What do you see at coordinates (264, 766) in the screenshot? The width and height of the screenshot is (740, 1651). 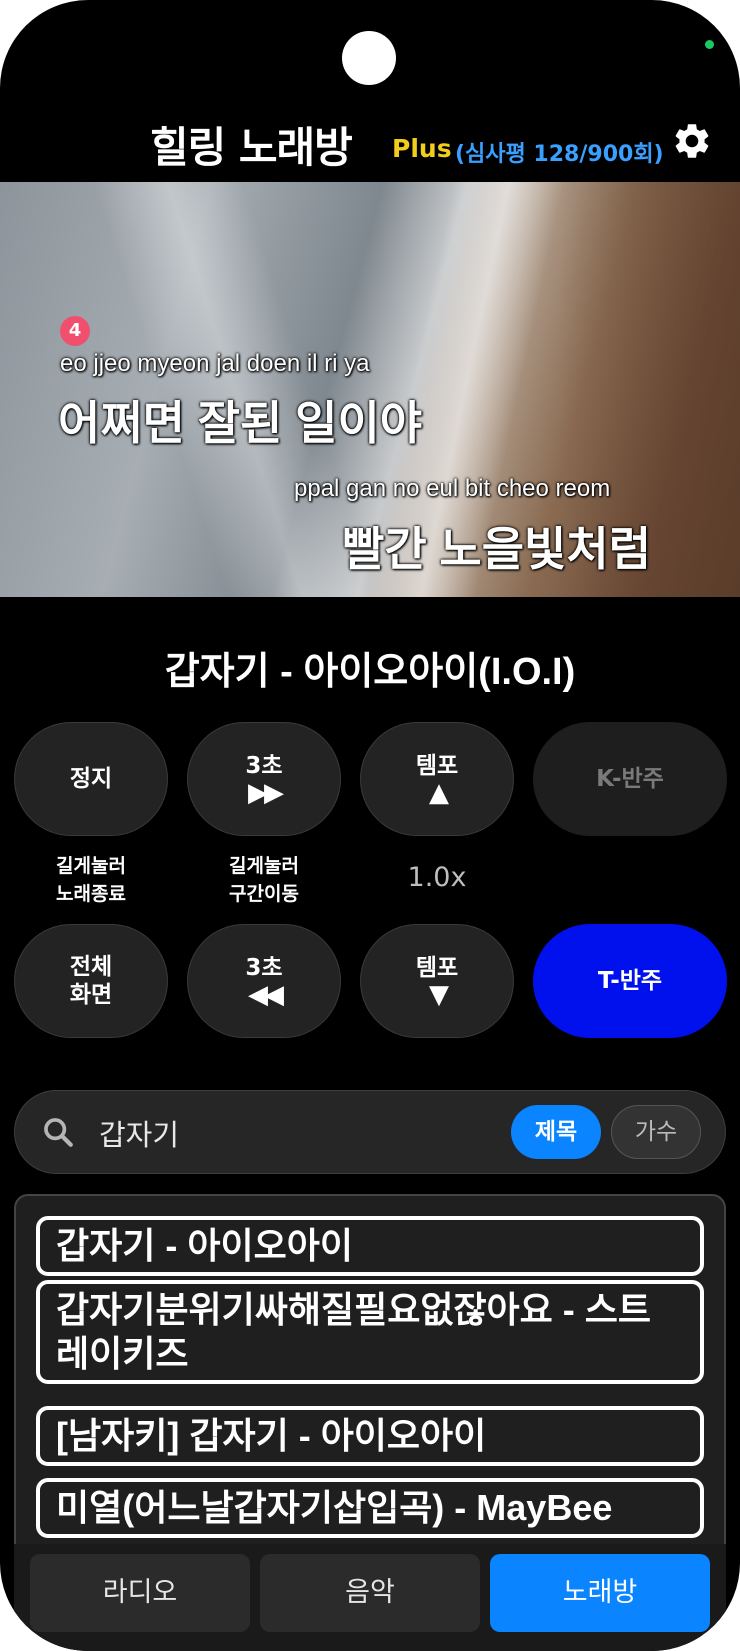 I see `forward-label: 3초` at bounding box center [264, 766].